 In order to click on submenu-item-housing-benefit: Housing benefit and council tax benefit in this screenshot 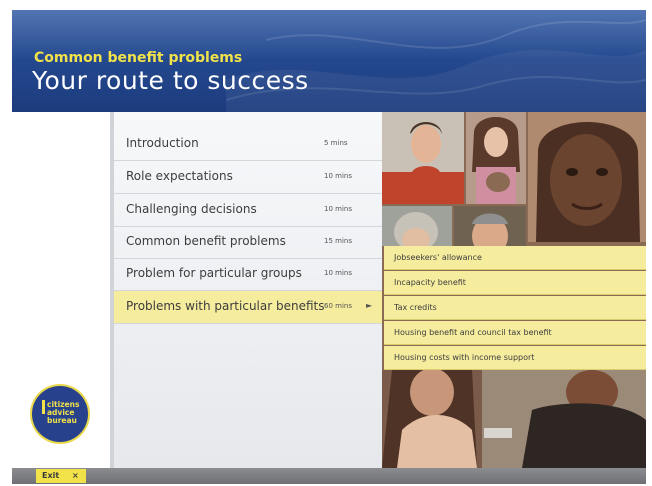, I will do `click(515, 333)`.